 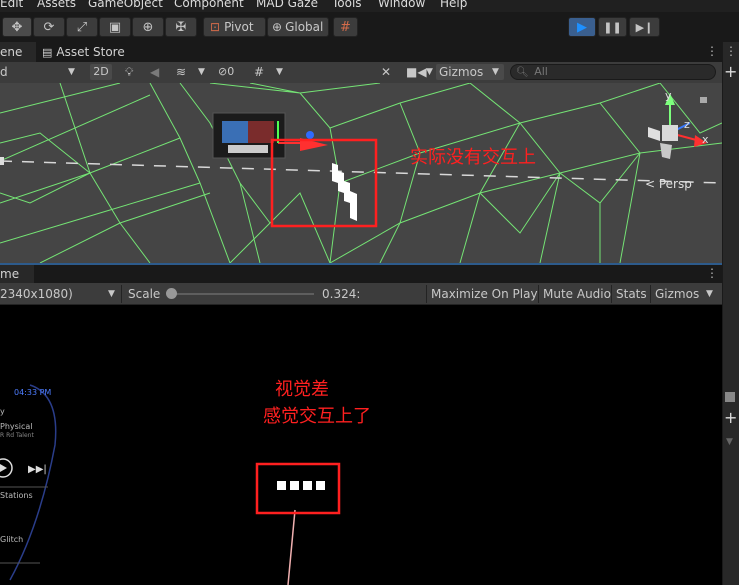 I want to click on custom-tool-button: ✠, so click(x=181, y=27).